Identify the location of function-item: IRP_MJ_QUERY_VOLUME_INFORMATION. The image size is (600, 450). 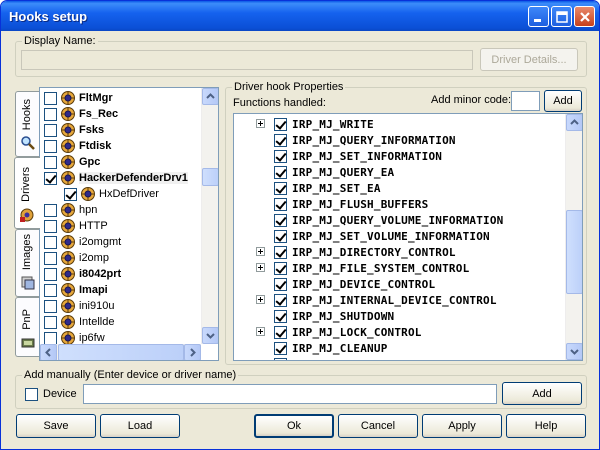
(380, 220).